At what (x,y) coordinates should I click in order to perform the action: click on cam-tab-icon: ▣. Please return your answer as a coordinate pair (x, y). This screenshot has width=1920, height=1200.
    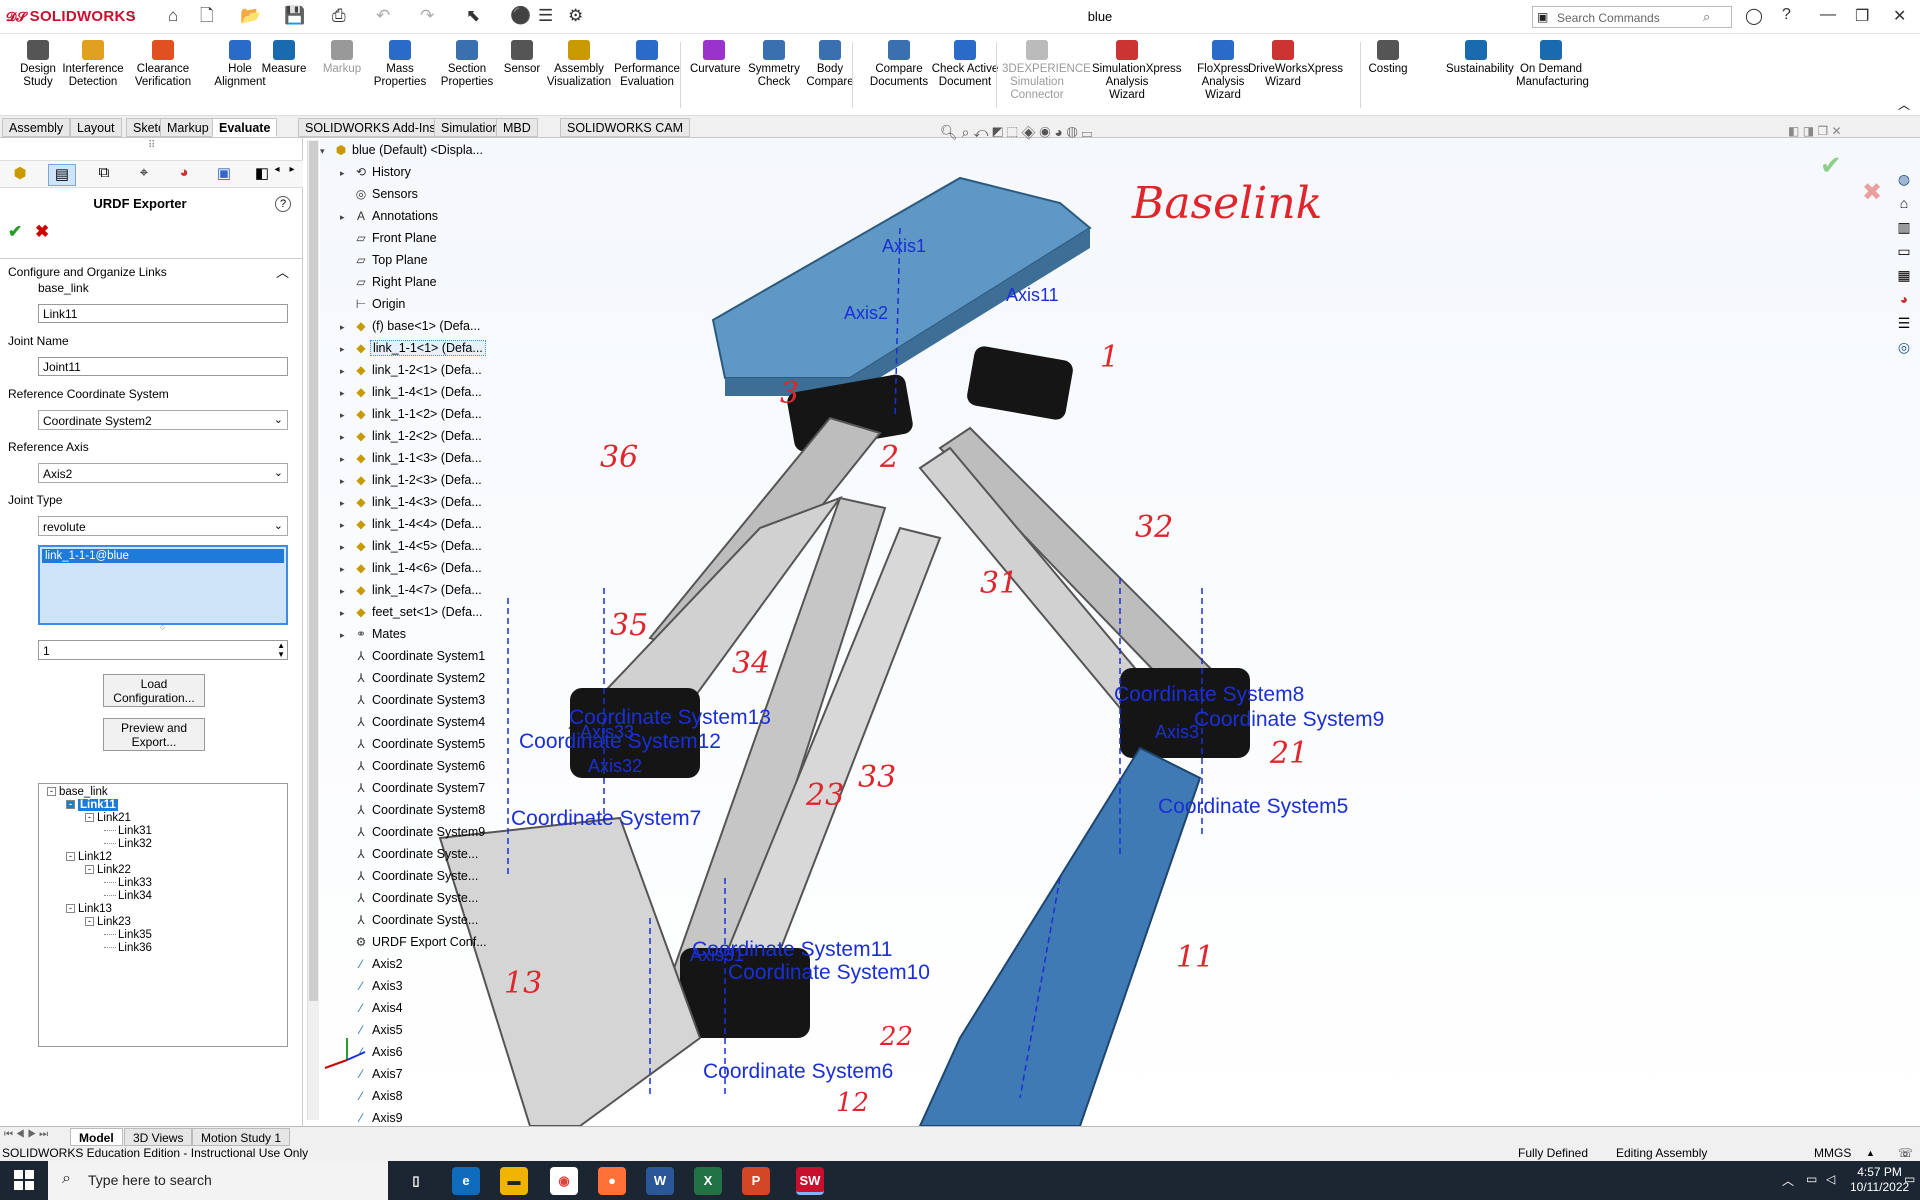
    Looking at the image, I should click on (224, 175).